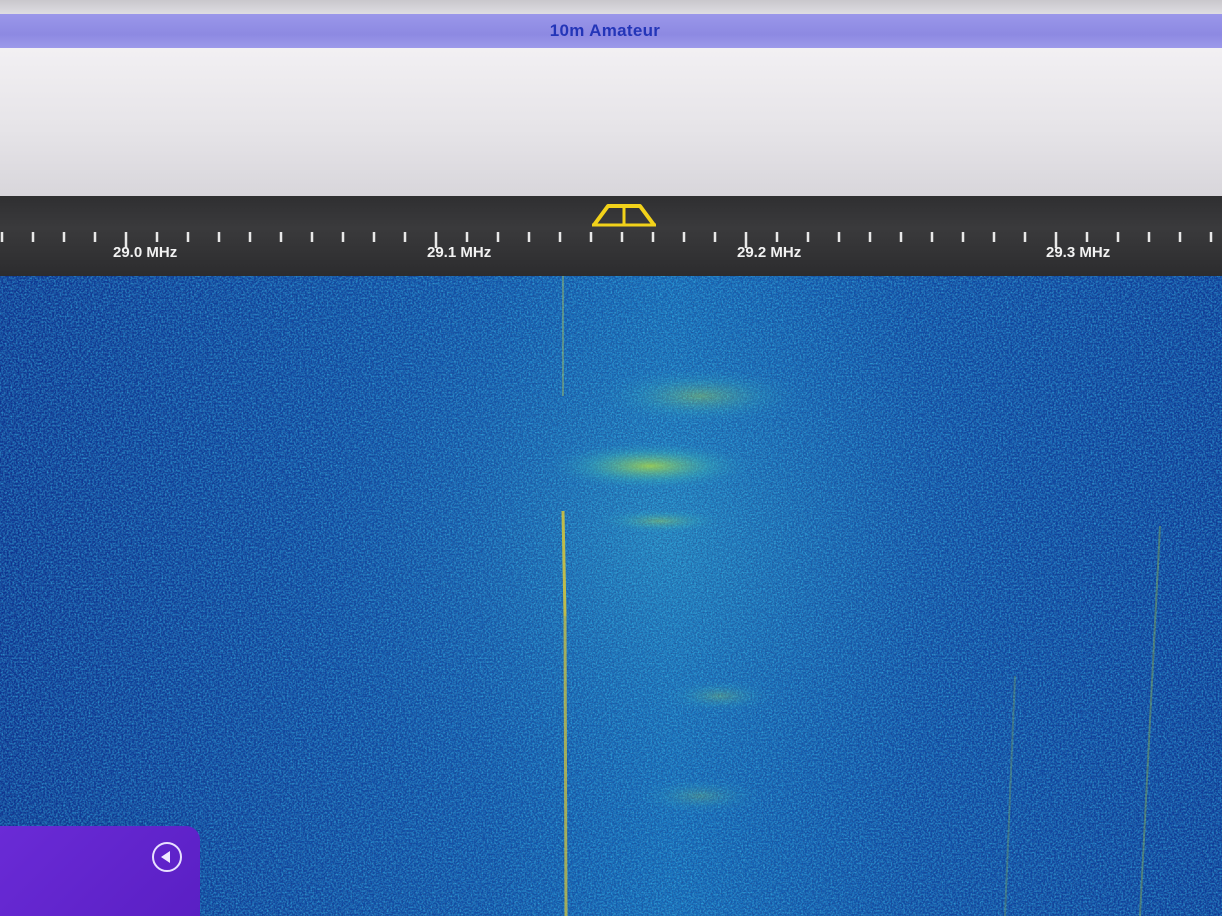  I want to click on freq-label-29-1: 29.1 MHz, so click(459, 252).